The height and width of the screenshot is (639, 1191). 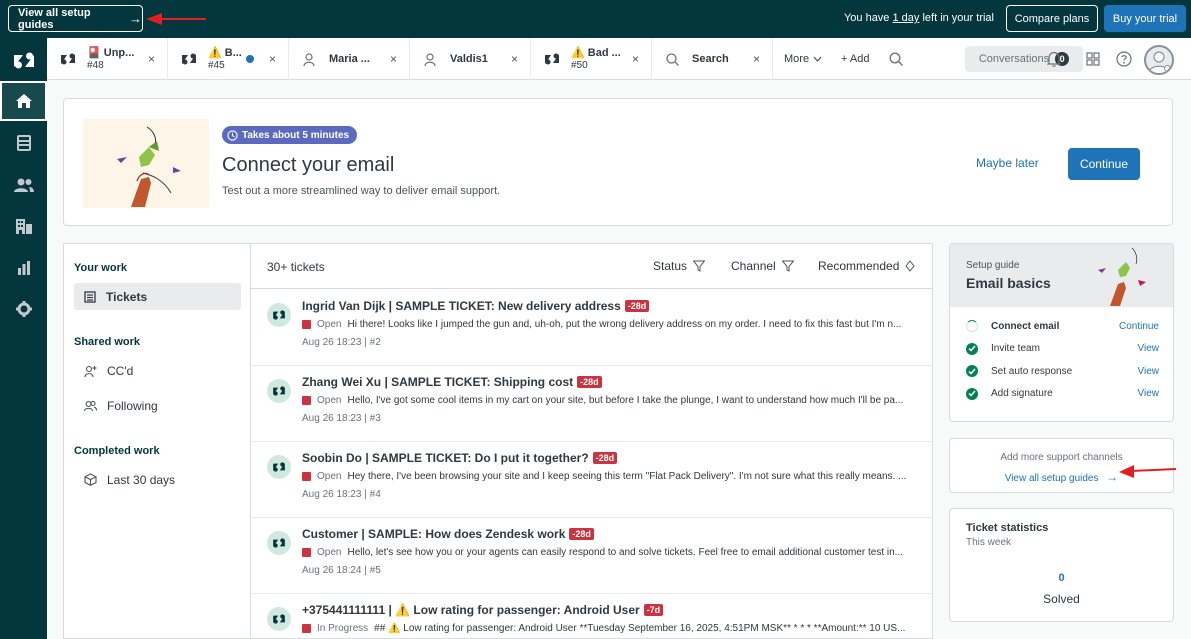 I want to click on tab-search: Search ×, so click(x=712, y=59).